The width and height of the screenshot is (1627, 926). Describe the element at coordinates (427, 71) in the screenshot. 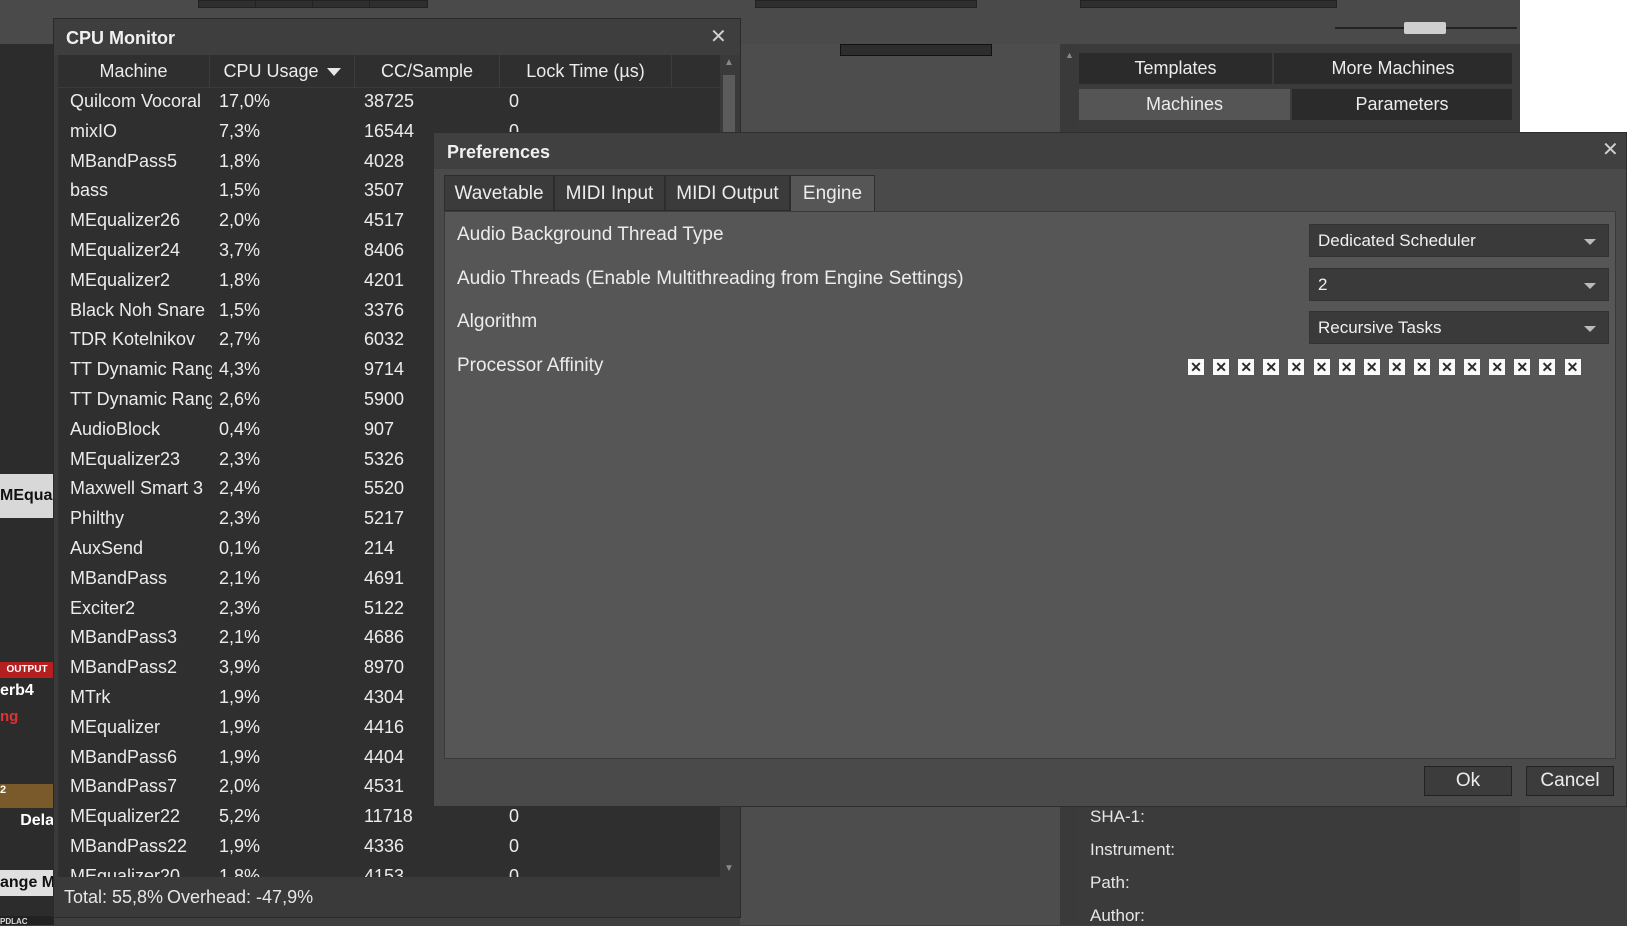

I see `column-header-cc-sample: CC/Sample` at that location.